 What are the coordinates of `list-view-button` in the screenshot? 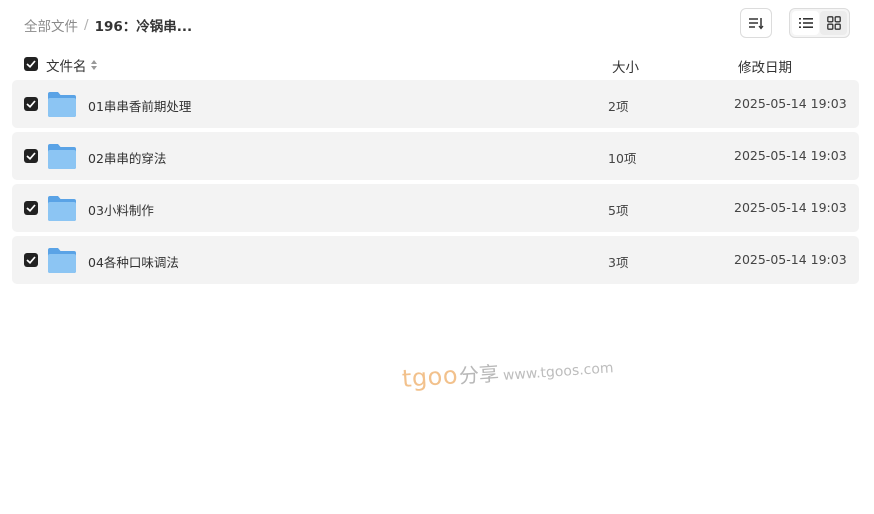 It's located at (805, 23).